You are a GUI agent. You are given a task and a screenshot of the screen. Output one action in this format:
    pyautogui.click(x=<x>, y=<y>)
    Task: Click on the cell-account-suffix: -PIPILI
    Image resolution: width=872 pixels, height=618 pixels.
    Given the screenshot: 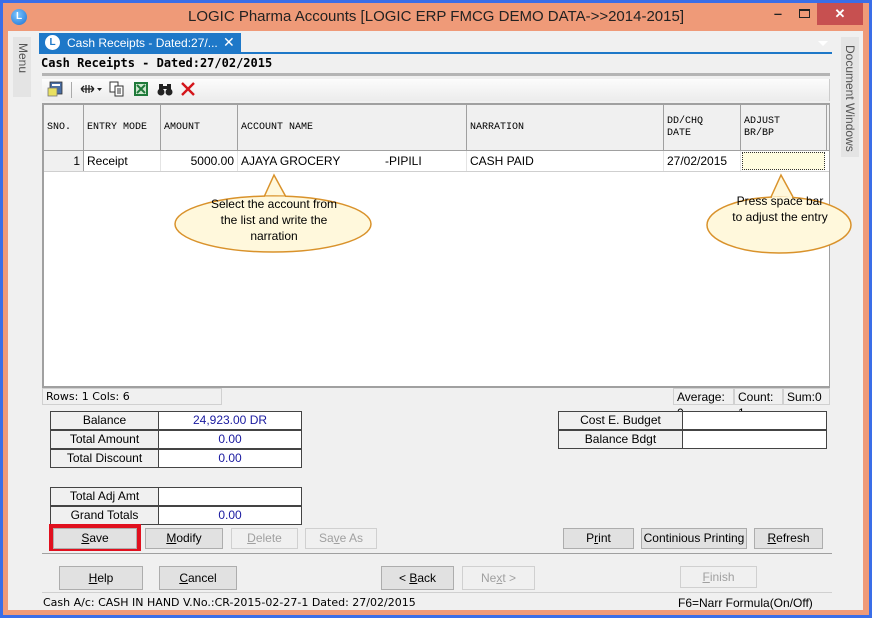 What is the action you would take?
    pyautogui.click(x=424, y=161)
    